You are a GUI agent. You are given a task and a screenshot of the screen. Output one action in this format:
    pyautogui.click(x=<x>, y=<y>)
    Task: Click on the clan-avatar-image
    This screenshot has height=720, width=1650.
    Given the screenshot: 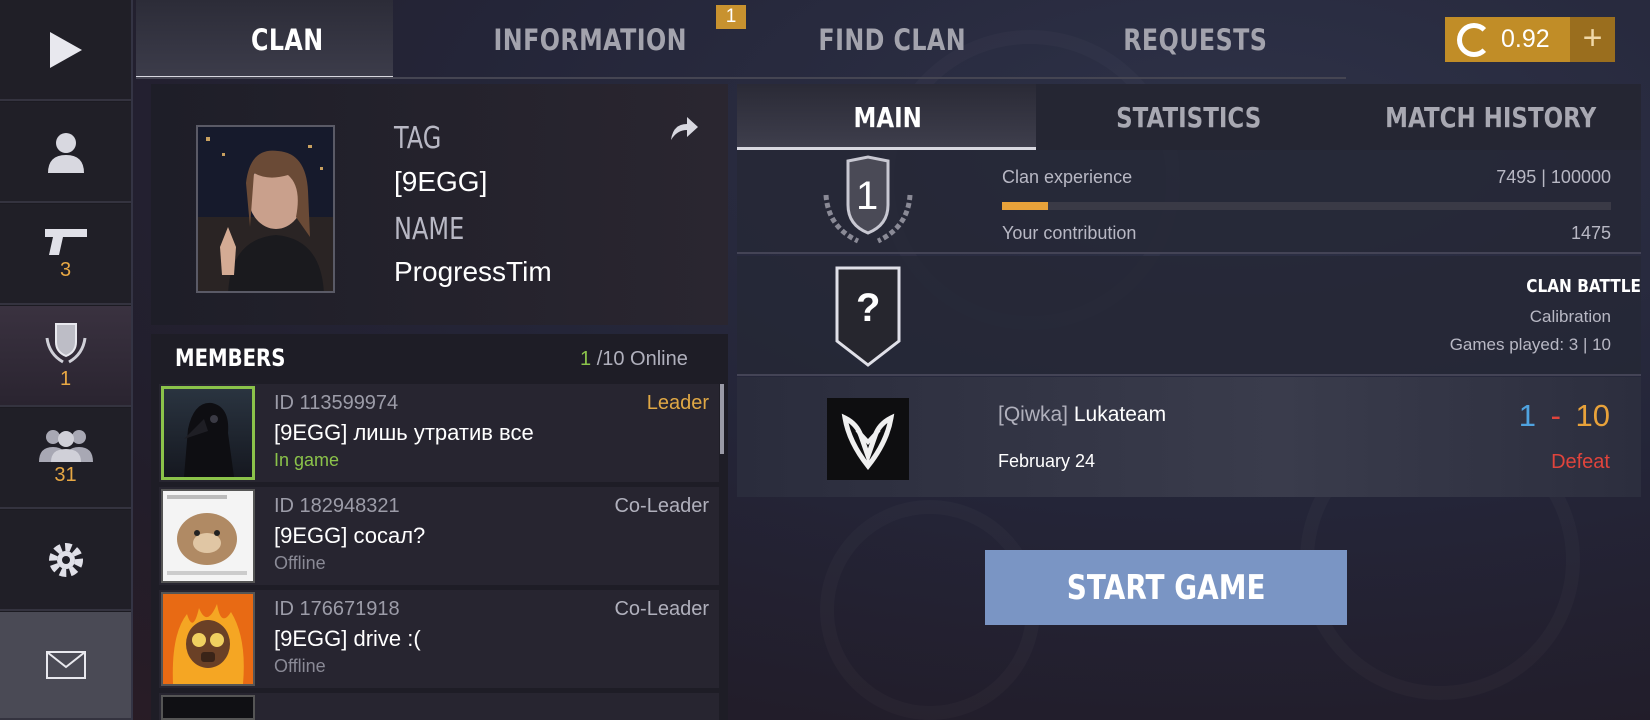 What is the action you would take?
    pyautogui.click(x=265, y=209)
    